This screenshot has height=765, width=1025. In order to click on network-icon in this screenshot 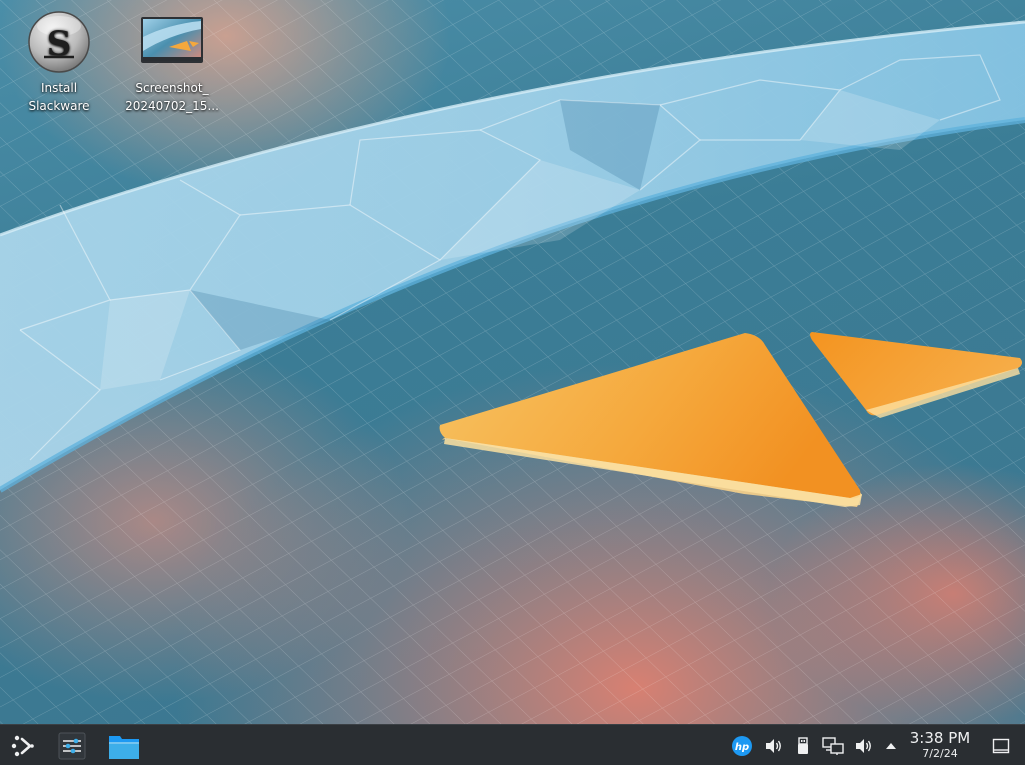, I will do `click(833, 746)`.